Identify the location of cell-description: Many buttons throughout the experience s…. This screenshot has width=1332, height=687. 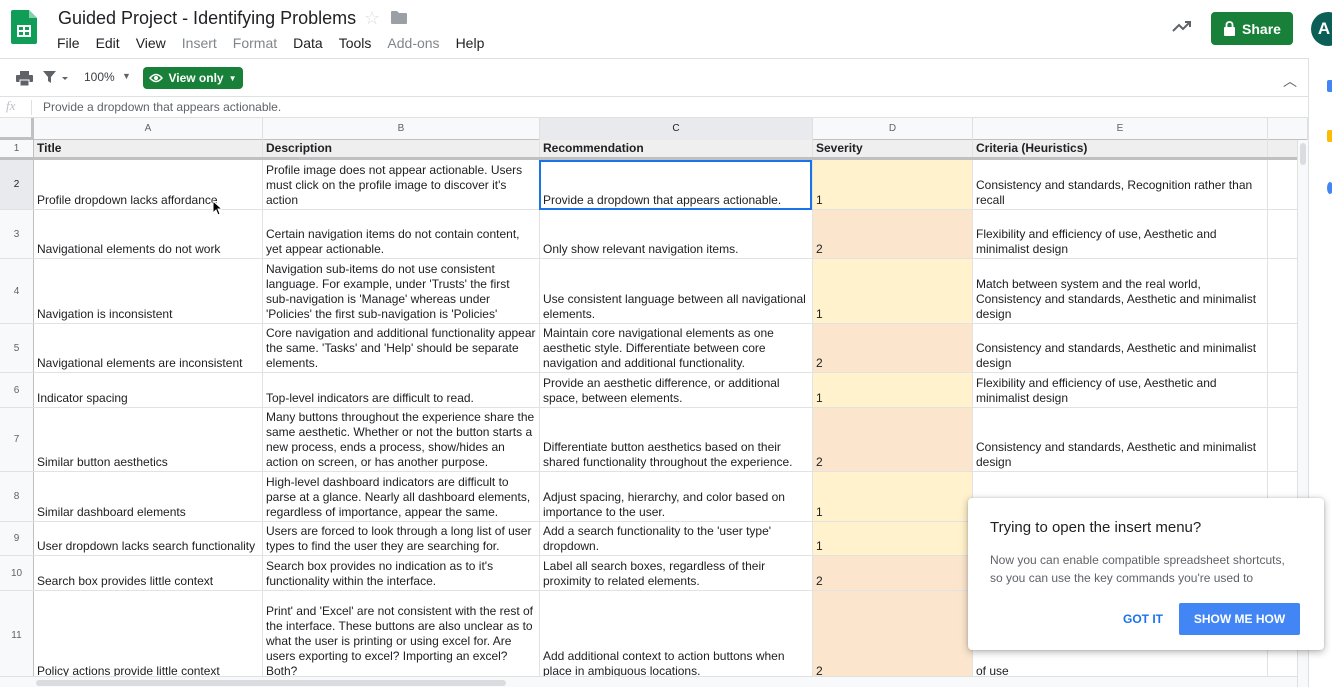
(401, 439).